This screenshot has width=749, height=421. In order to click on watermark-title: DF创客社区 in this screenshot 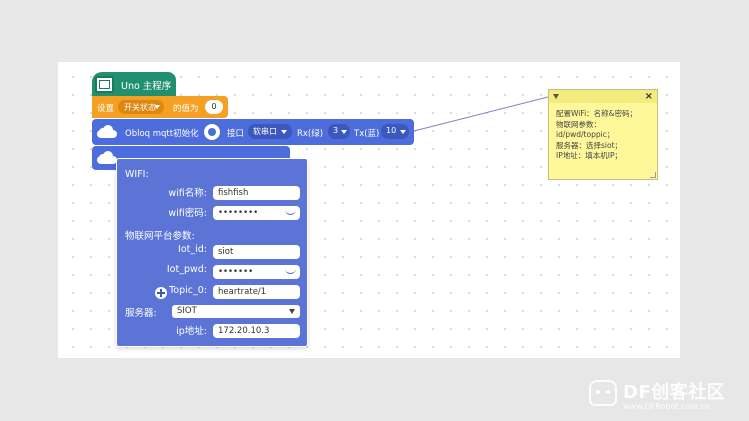, I will do `click(674, 392)`.